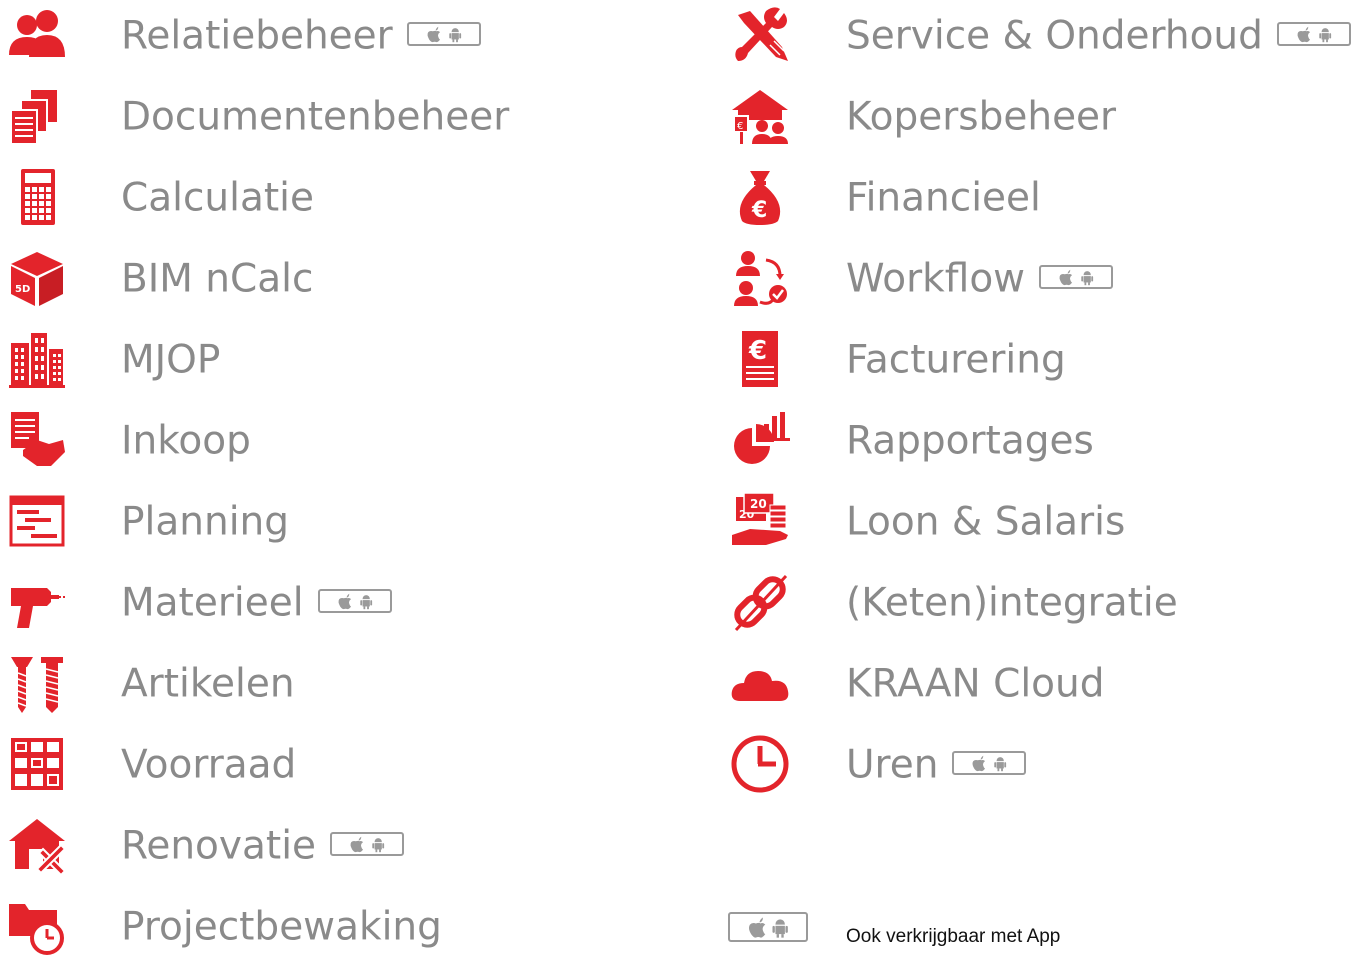 This screenshot has height=963, width=1357. I want to click on module-label: Workflow, so click(980, 278).